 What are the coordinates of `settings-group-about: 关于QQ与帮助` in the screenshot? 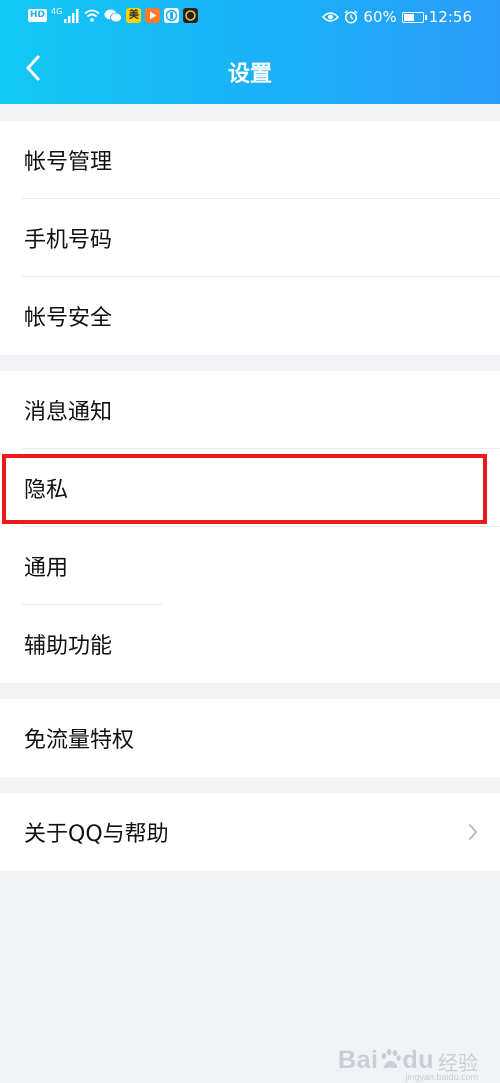 It's located at (250, 832).